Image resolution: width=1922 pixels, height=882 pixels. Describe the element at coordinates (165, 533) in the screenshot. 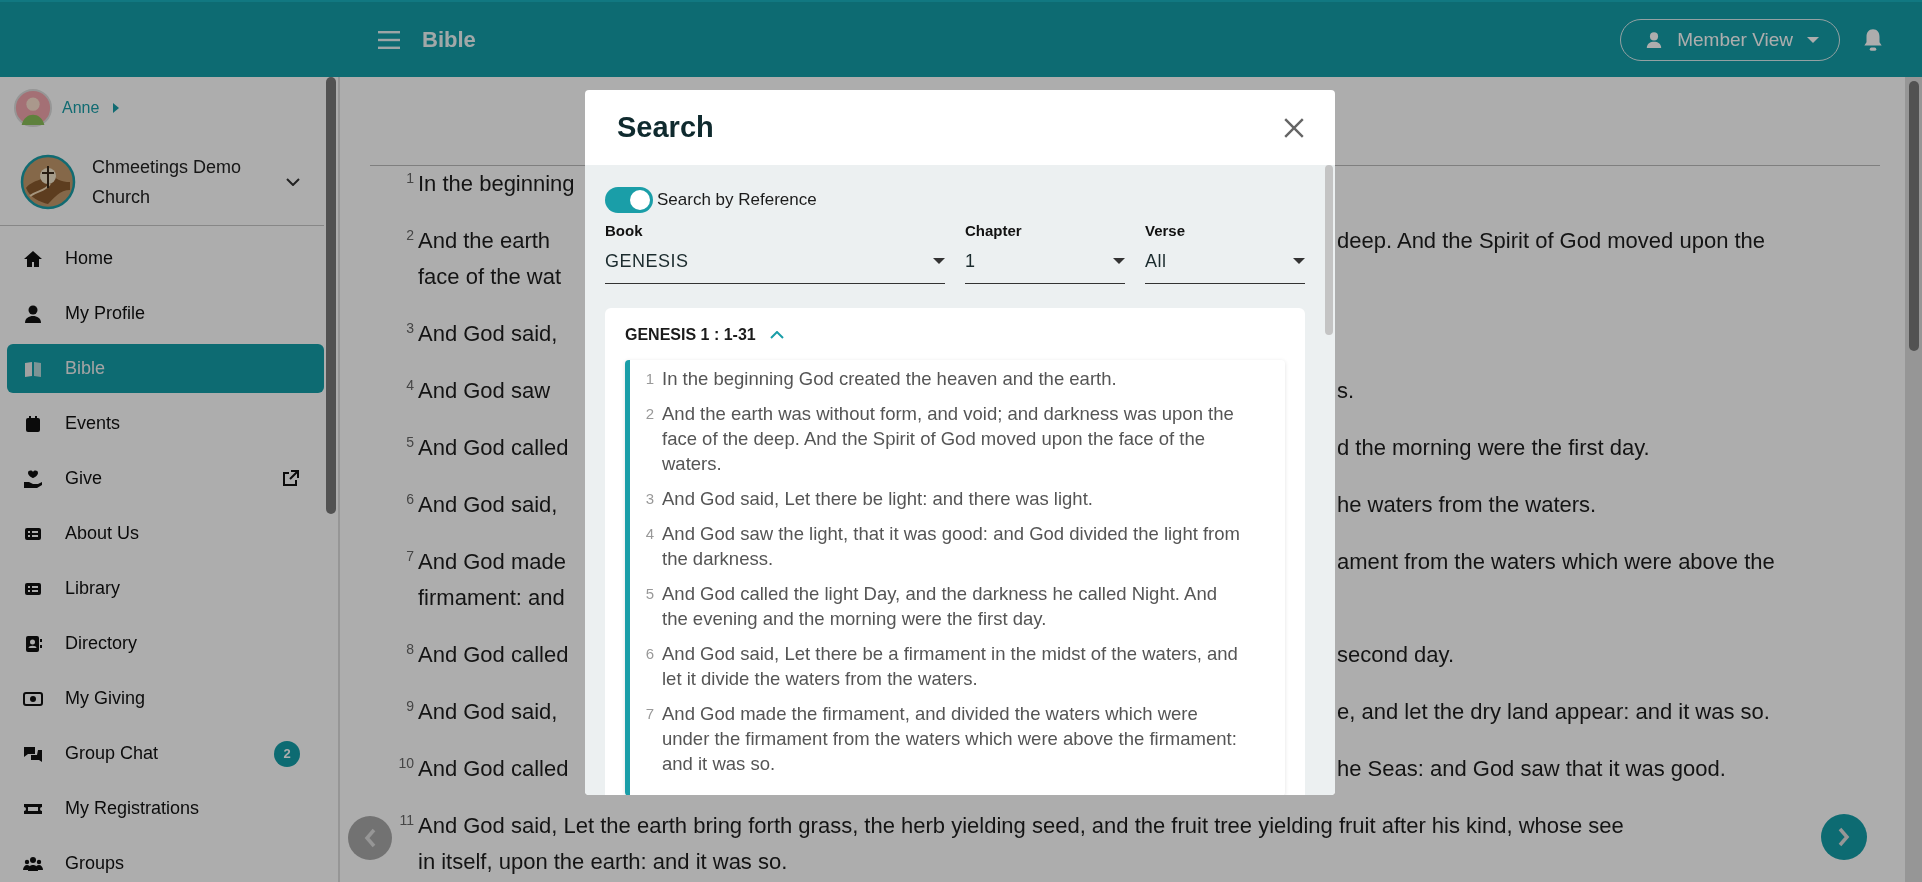

I see `sidebar-item: About Us` at that location.